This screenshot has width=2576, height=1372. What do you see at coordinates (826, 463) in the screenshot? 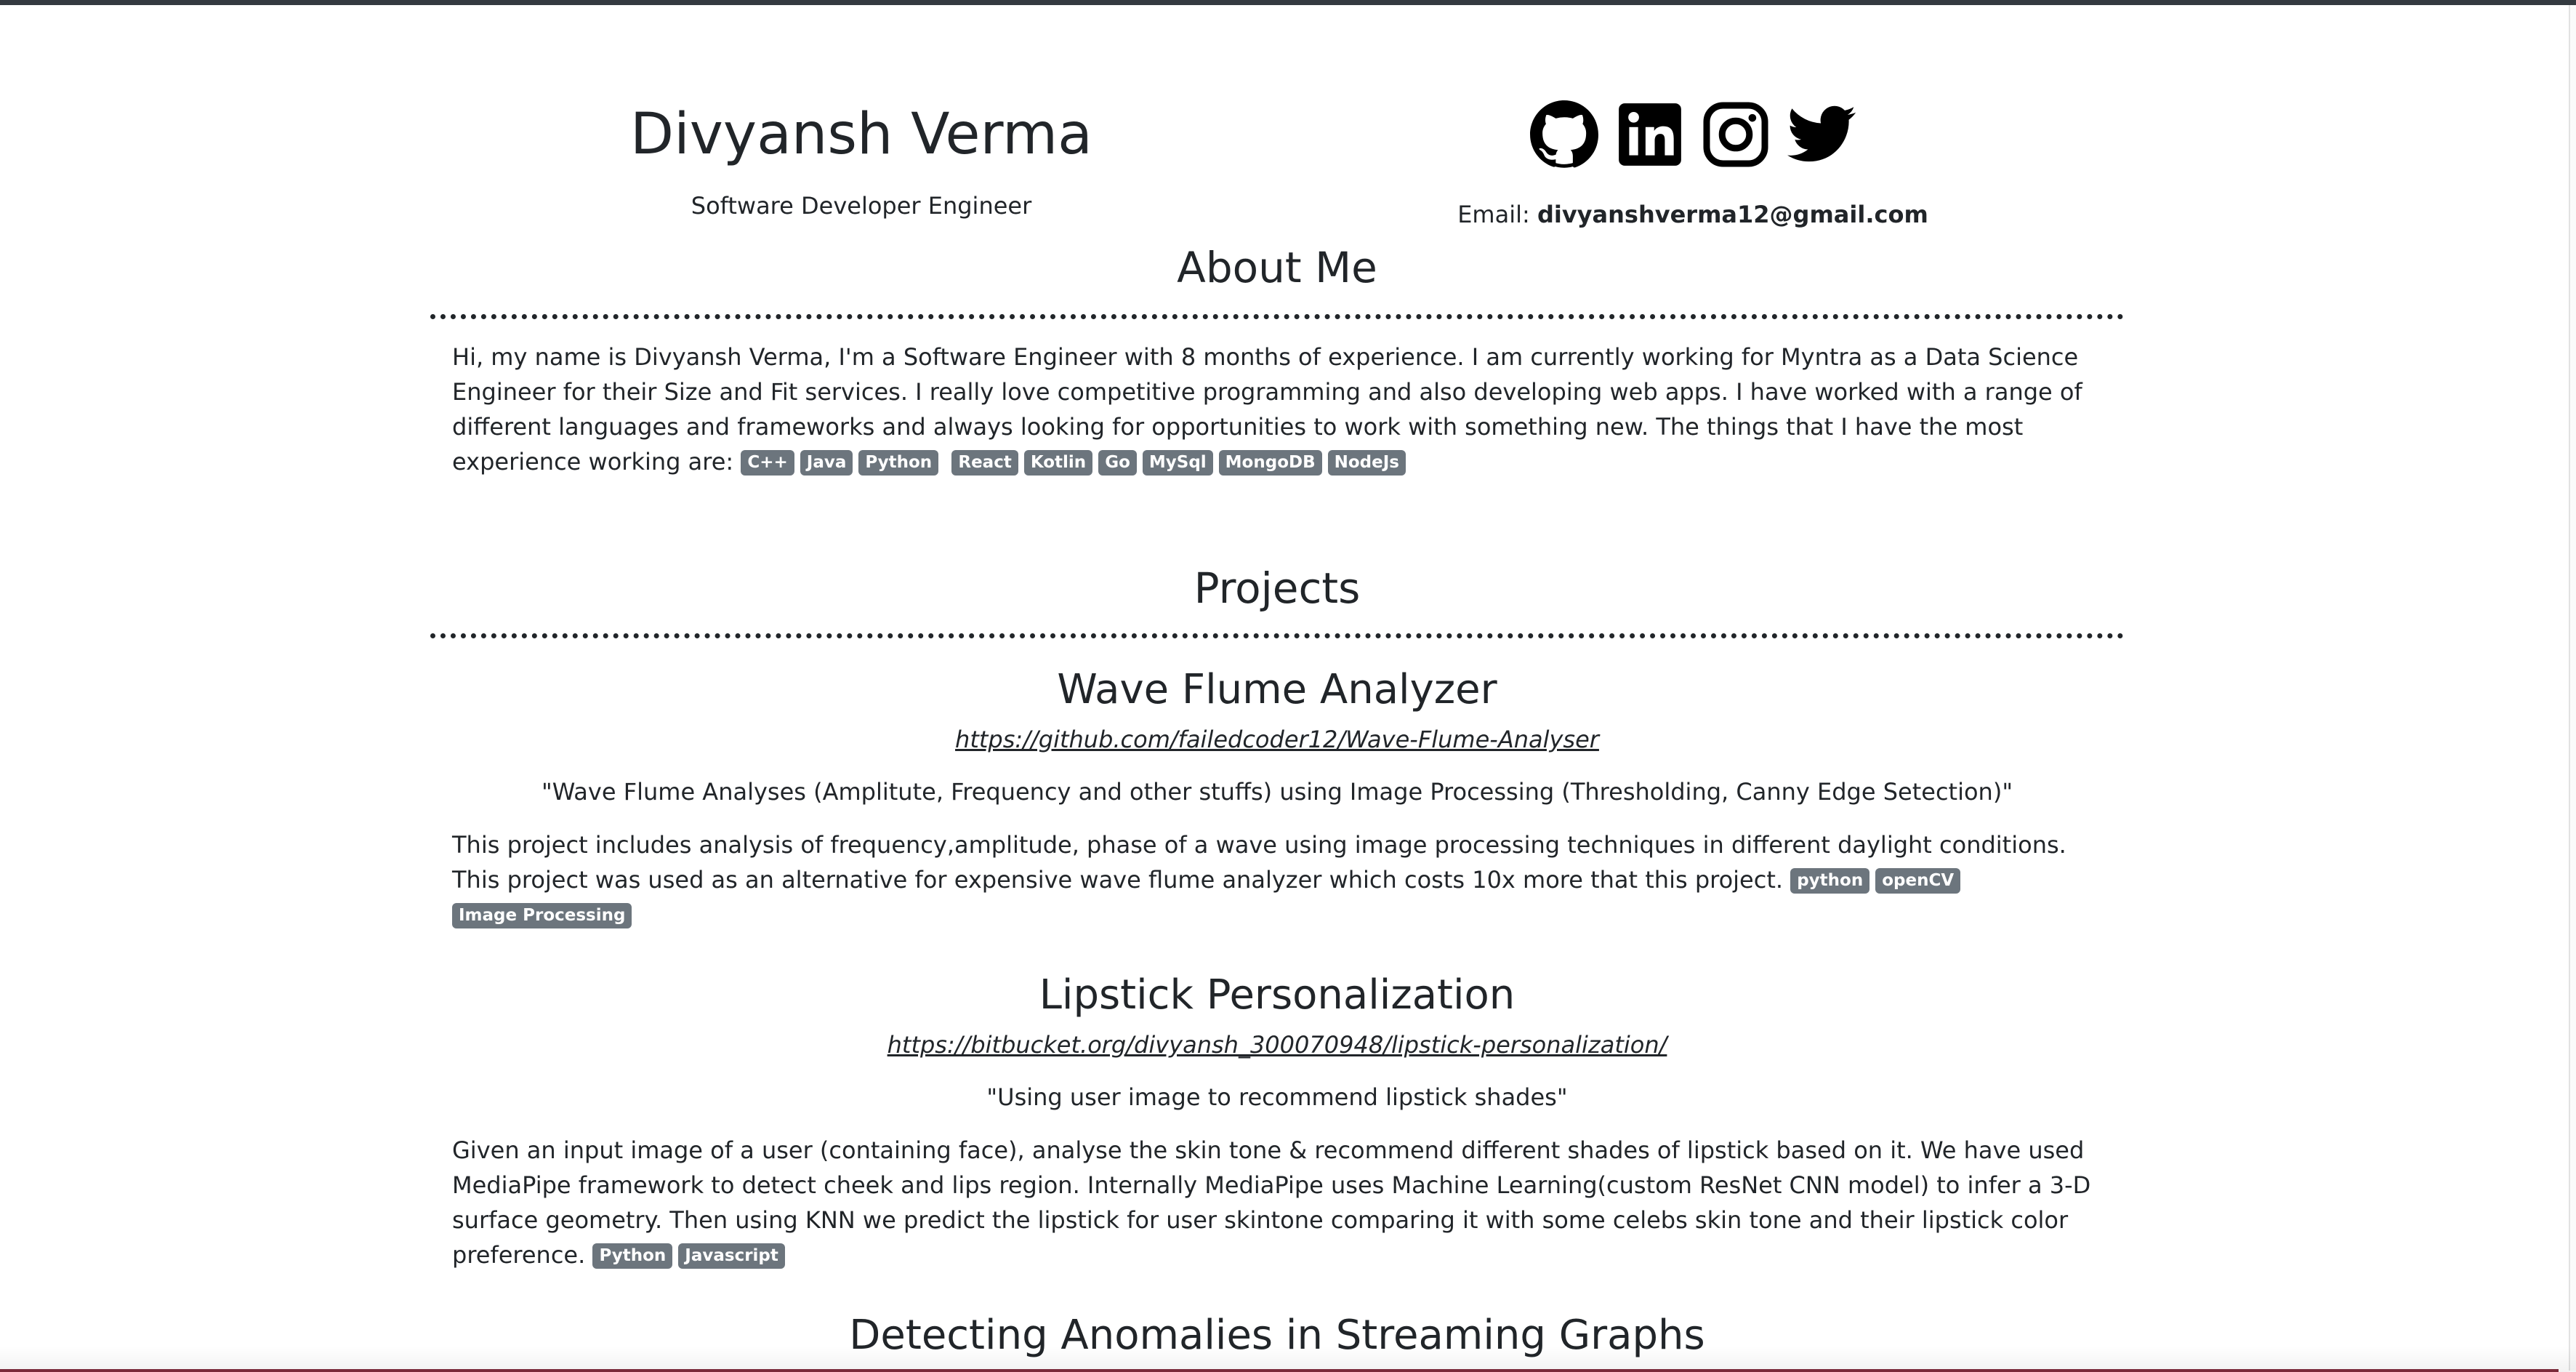
I see `skill-badge: Java` at bounding box center [826, 463].